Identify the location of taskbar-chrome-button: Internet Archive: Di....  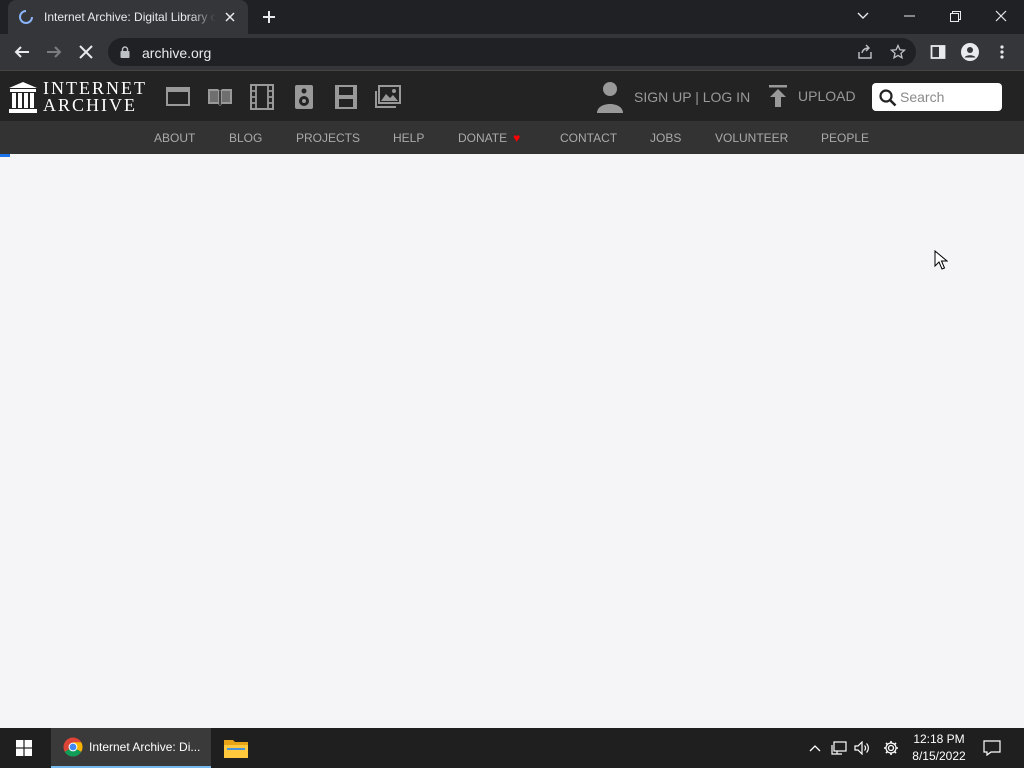
(131, 748).